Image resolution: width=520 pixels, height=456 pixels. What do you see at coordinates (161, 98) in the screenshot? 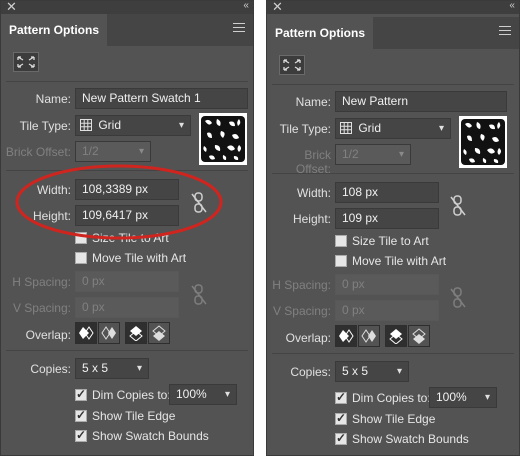
I see `name-field: New Pattern Swatch 1` at bounding box center [161, 98].